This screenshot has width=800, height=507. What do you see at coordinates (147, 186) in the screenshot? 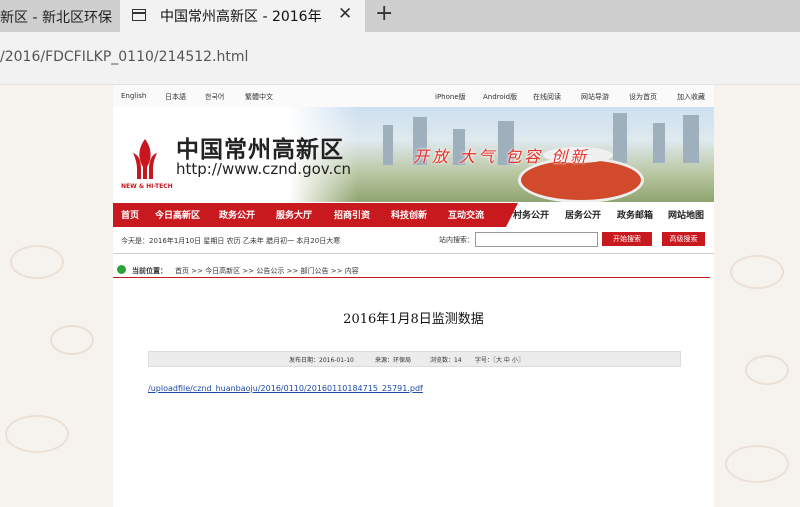
I see `logo-caption: NEW & HI-TECH` at bounding box center [147, 186].